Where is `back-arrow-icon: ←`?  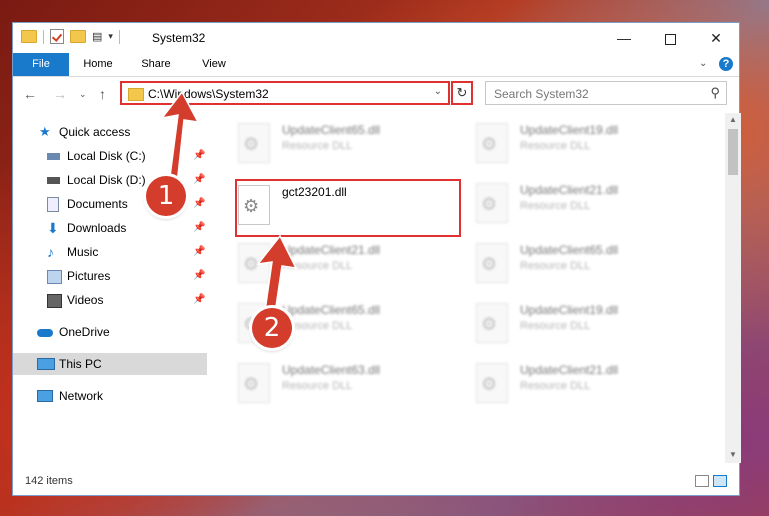
back-arrow-icon: ← is located at coordinates (30, 94).